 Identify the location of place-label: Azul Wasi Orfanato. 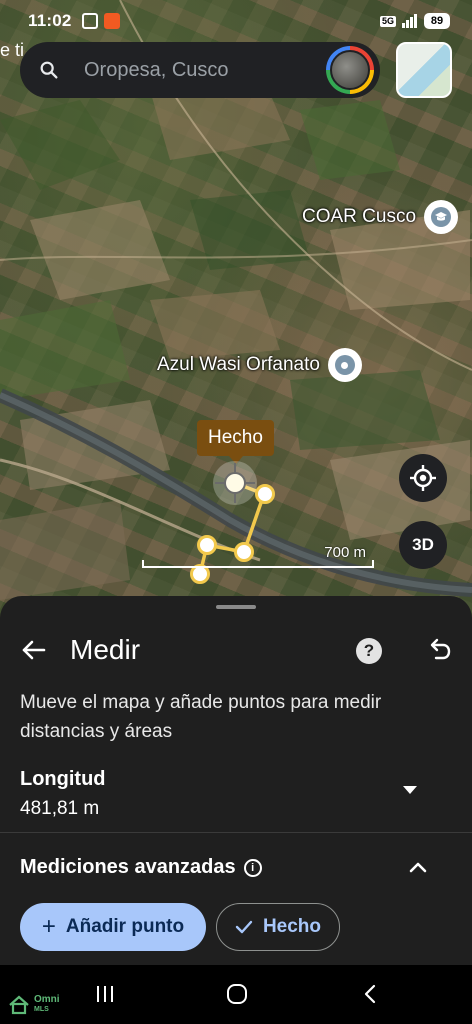
(238, 364).